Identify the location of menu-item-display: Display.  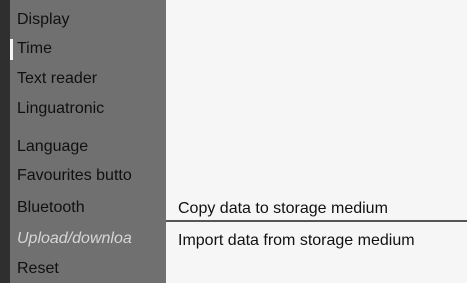
(91, 20).